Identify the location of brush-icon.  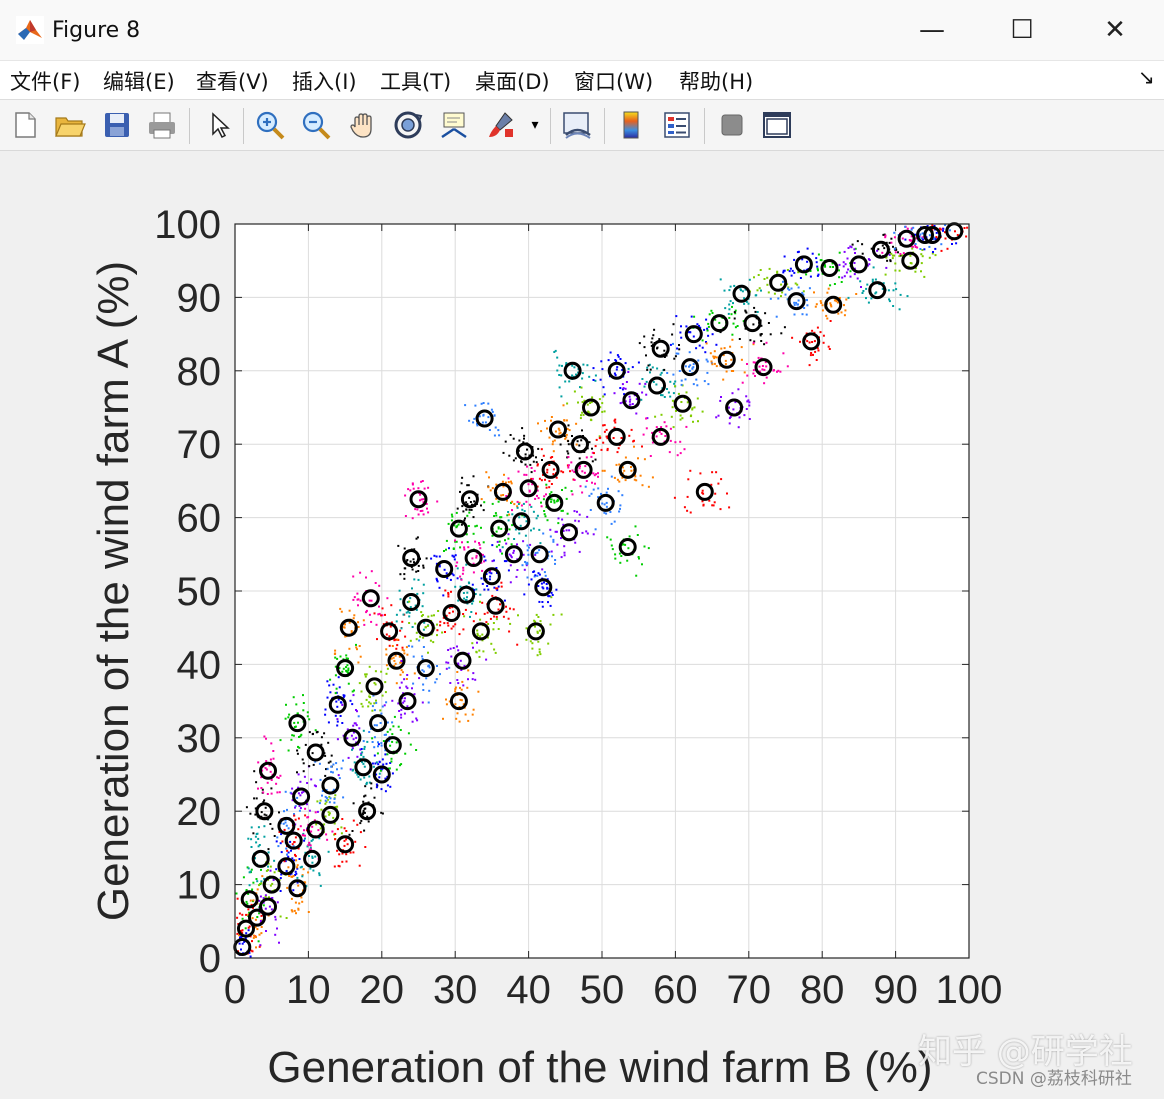
(501, 125).